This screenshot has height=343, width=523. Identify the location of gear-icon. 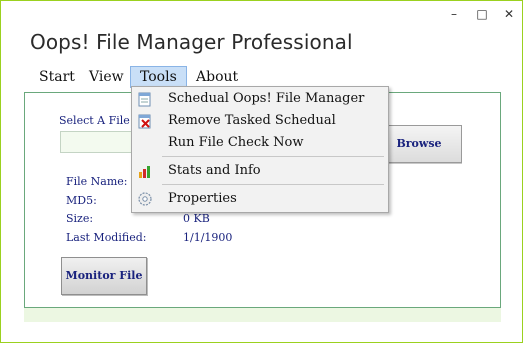
(145, 199).